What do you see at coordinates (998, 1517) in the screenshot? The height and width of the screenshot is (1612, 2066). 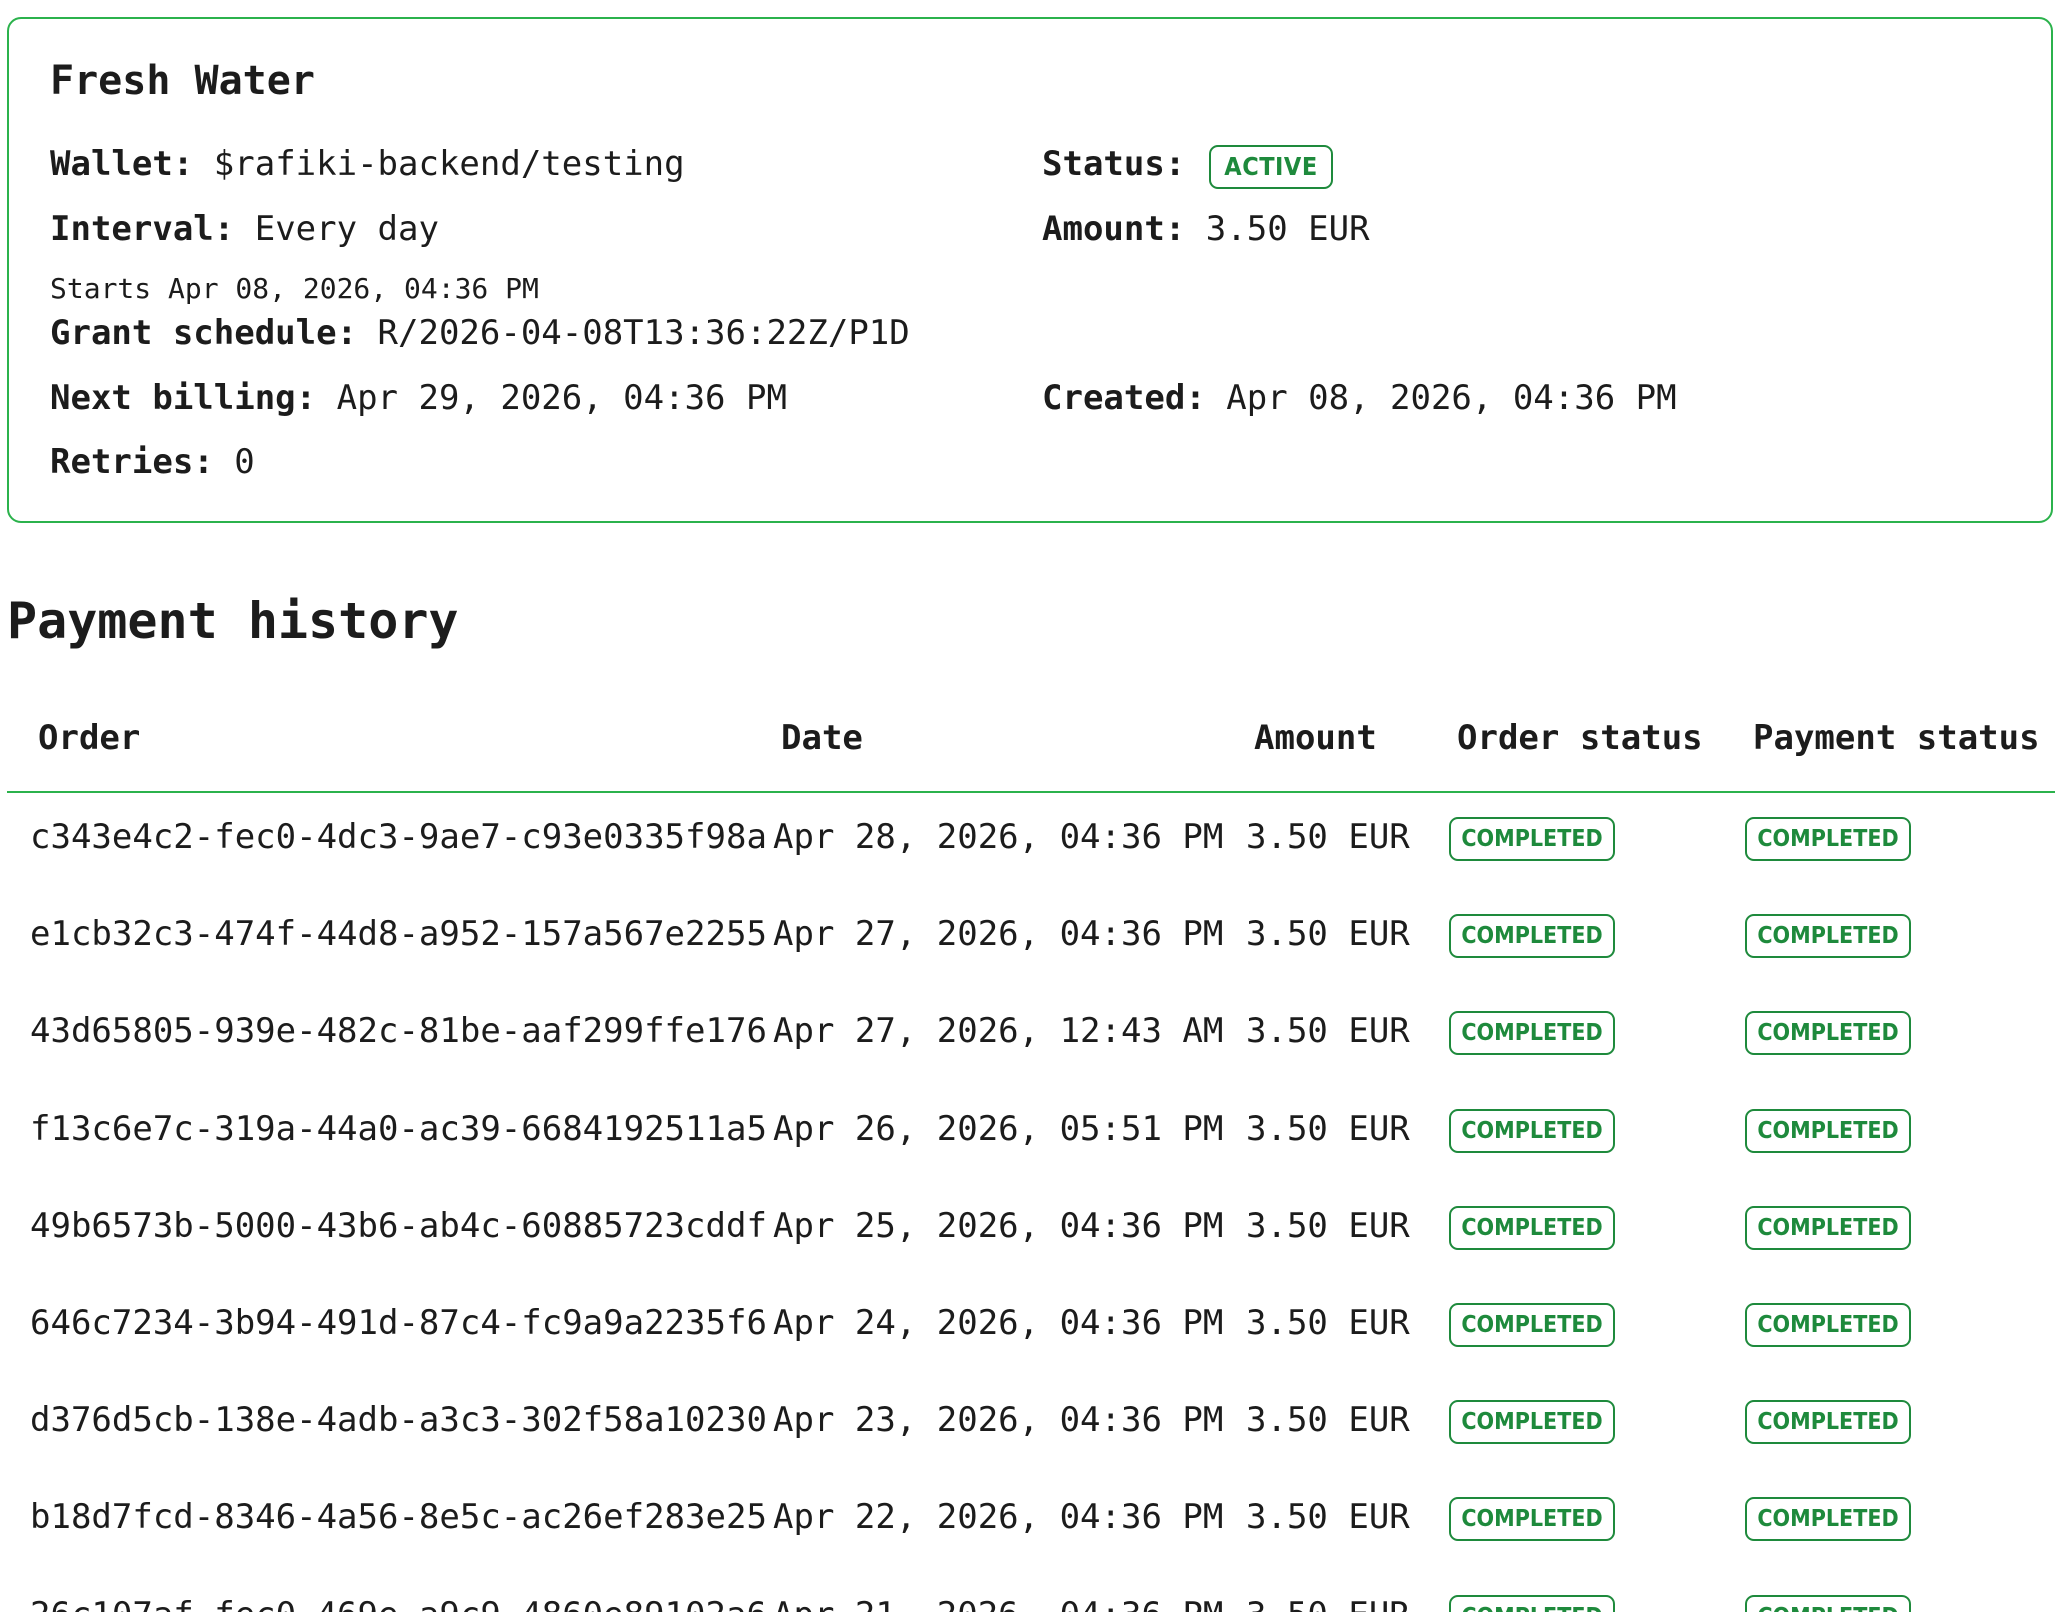 I see `payment-date: Apr 22, 2026, 04:36 PM` at bounding box center [998, 1517].